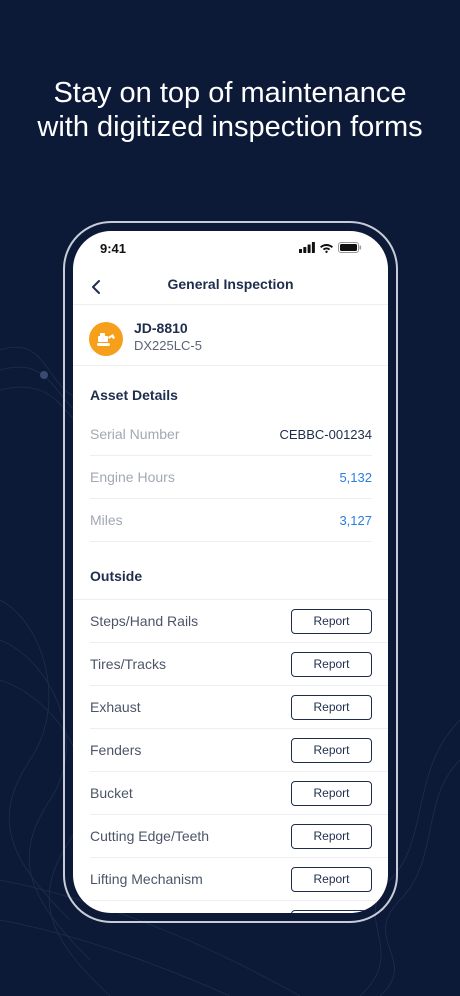 This screenshot has width=460, height=996. I want to click on detail-row-serial-number: Serial Number CEBBC-001234, so click(231, 434).